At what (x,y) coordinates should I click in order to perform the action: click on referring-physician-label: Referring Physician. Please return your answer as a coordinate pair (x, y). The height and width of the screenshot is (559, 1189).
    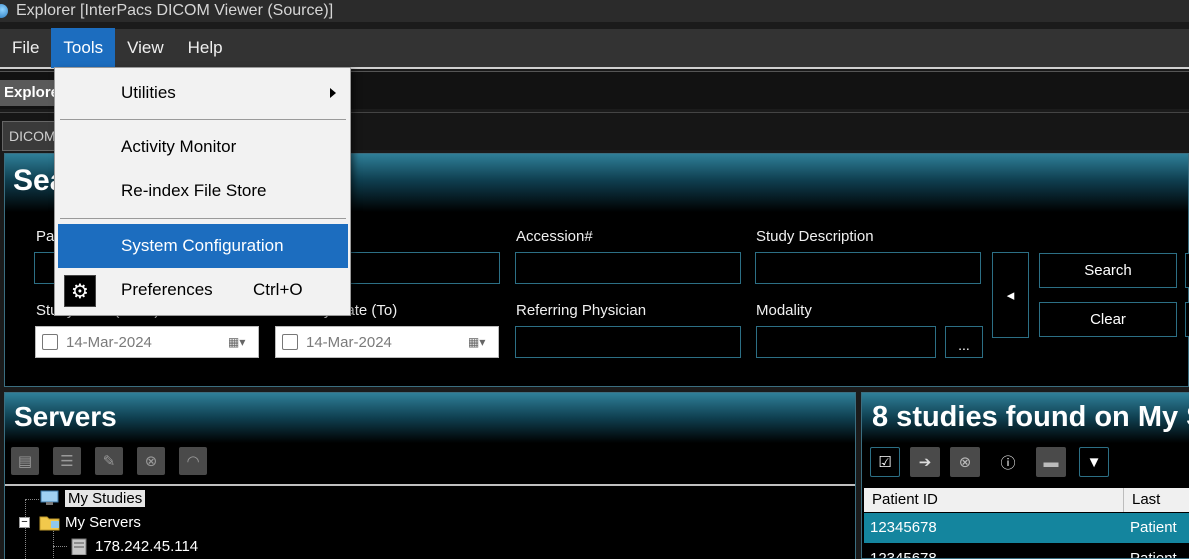
    Looking at the image, I should click on (581, 310).